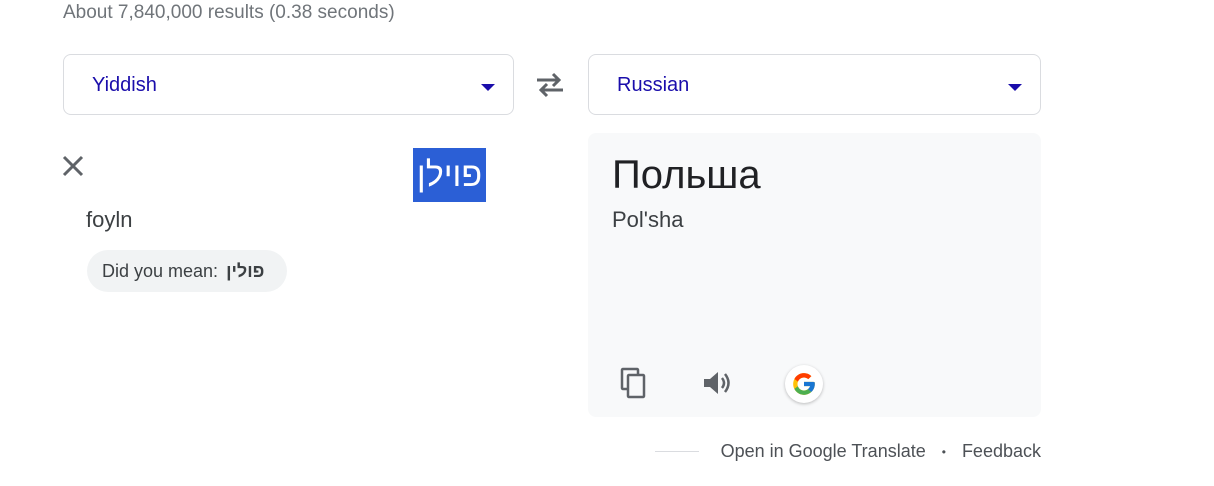  Describe the element at coordinates (288, 84) in the screenshot. I see `source-language-select: Yiddish` at that location.